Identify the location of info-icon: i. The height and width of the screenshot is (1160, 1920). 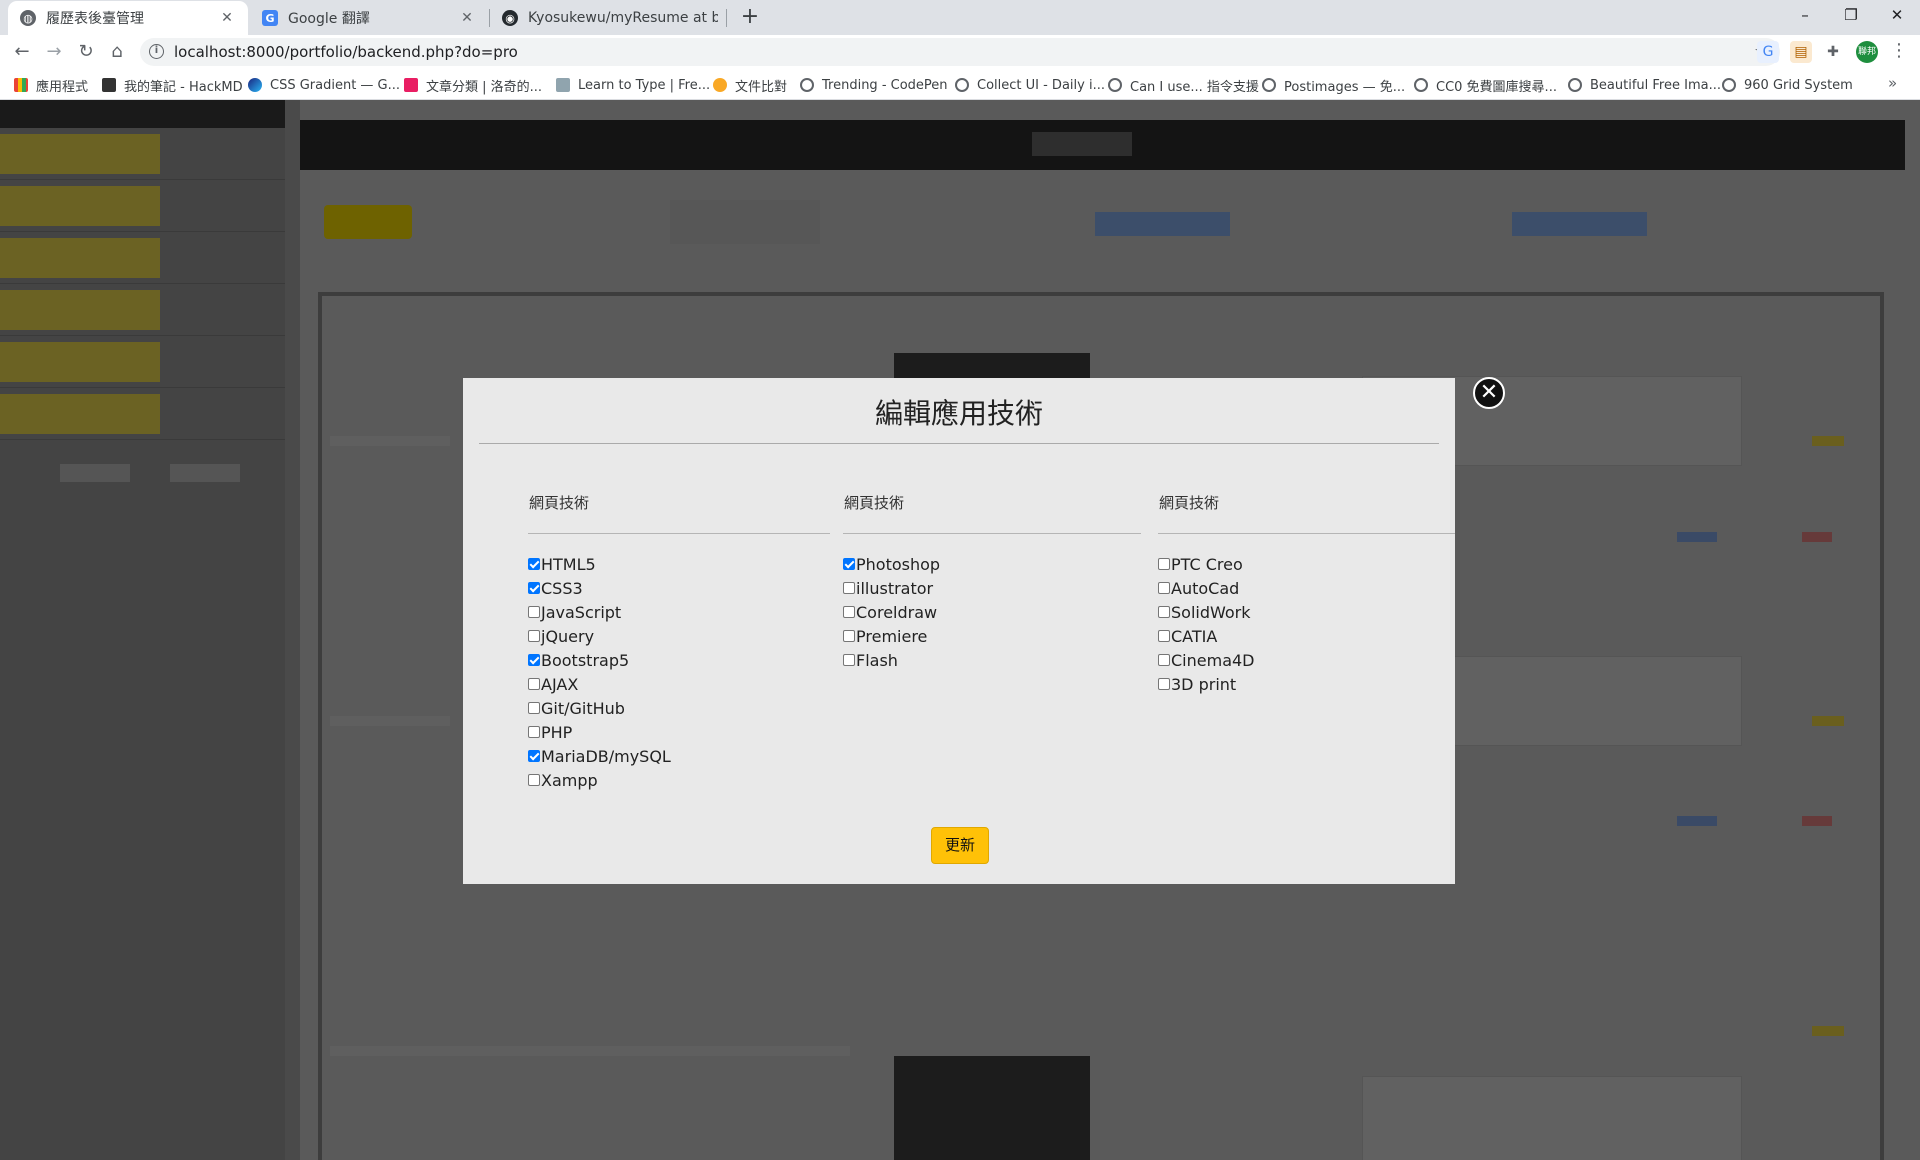
(156, 51).